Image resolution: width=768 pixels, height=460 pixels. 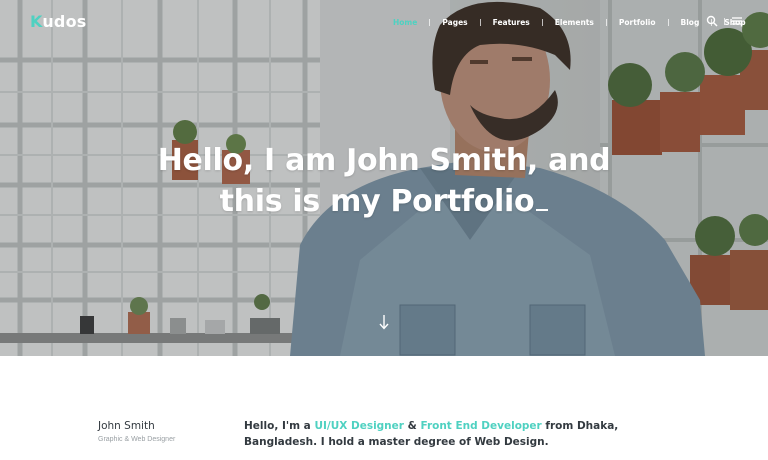 What do you see at coordinates (481, 426) in the screenshot?
I see `highlight-frontend: Front End Developer` at bounding box center [481, 426].